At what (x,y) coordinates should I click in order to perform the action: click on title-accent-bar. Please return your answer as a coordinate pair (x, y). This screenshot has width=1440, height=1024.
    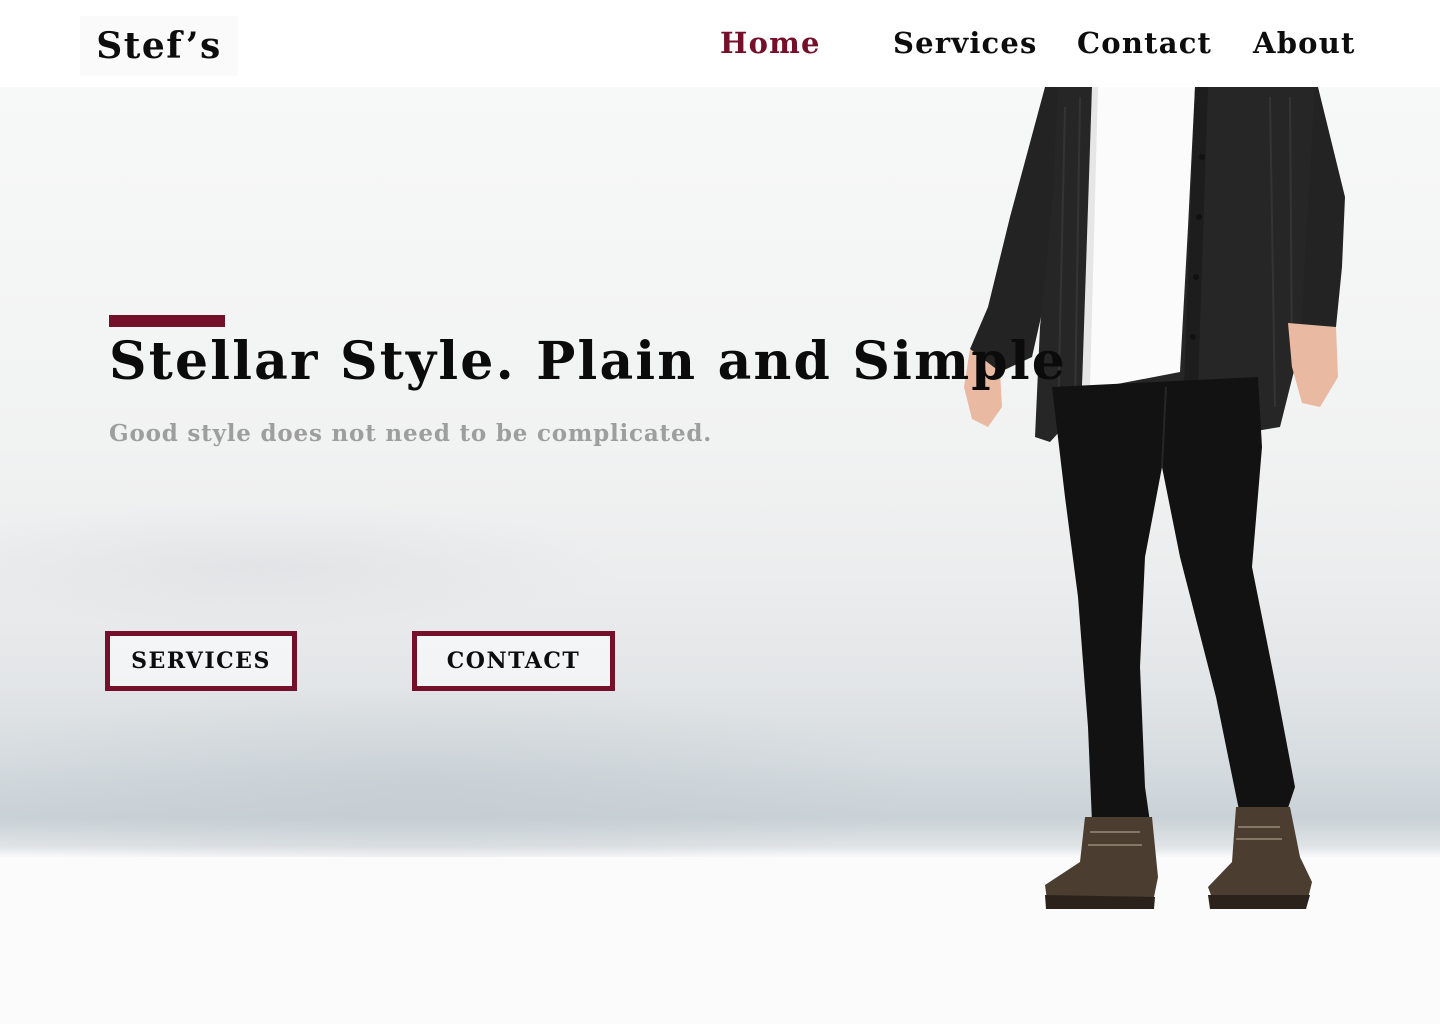
    Looking at the image, I should click on (167, 321).